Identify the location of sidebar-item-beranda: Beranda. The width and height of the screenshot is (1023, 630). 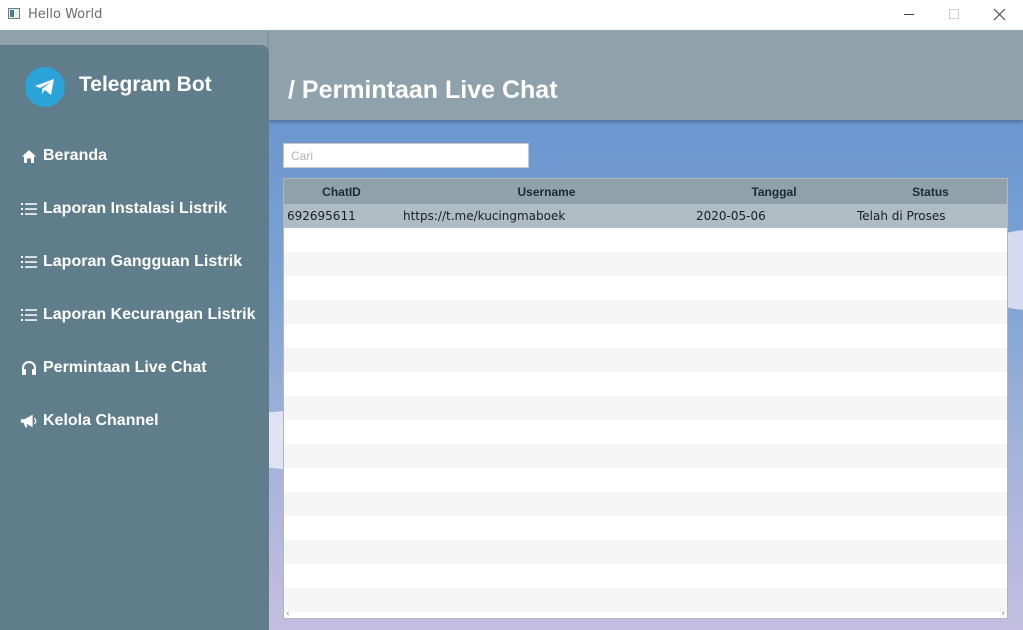
(63, 156).